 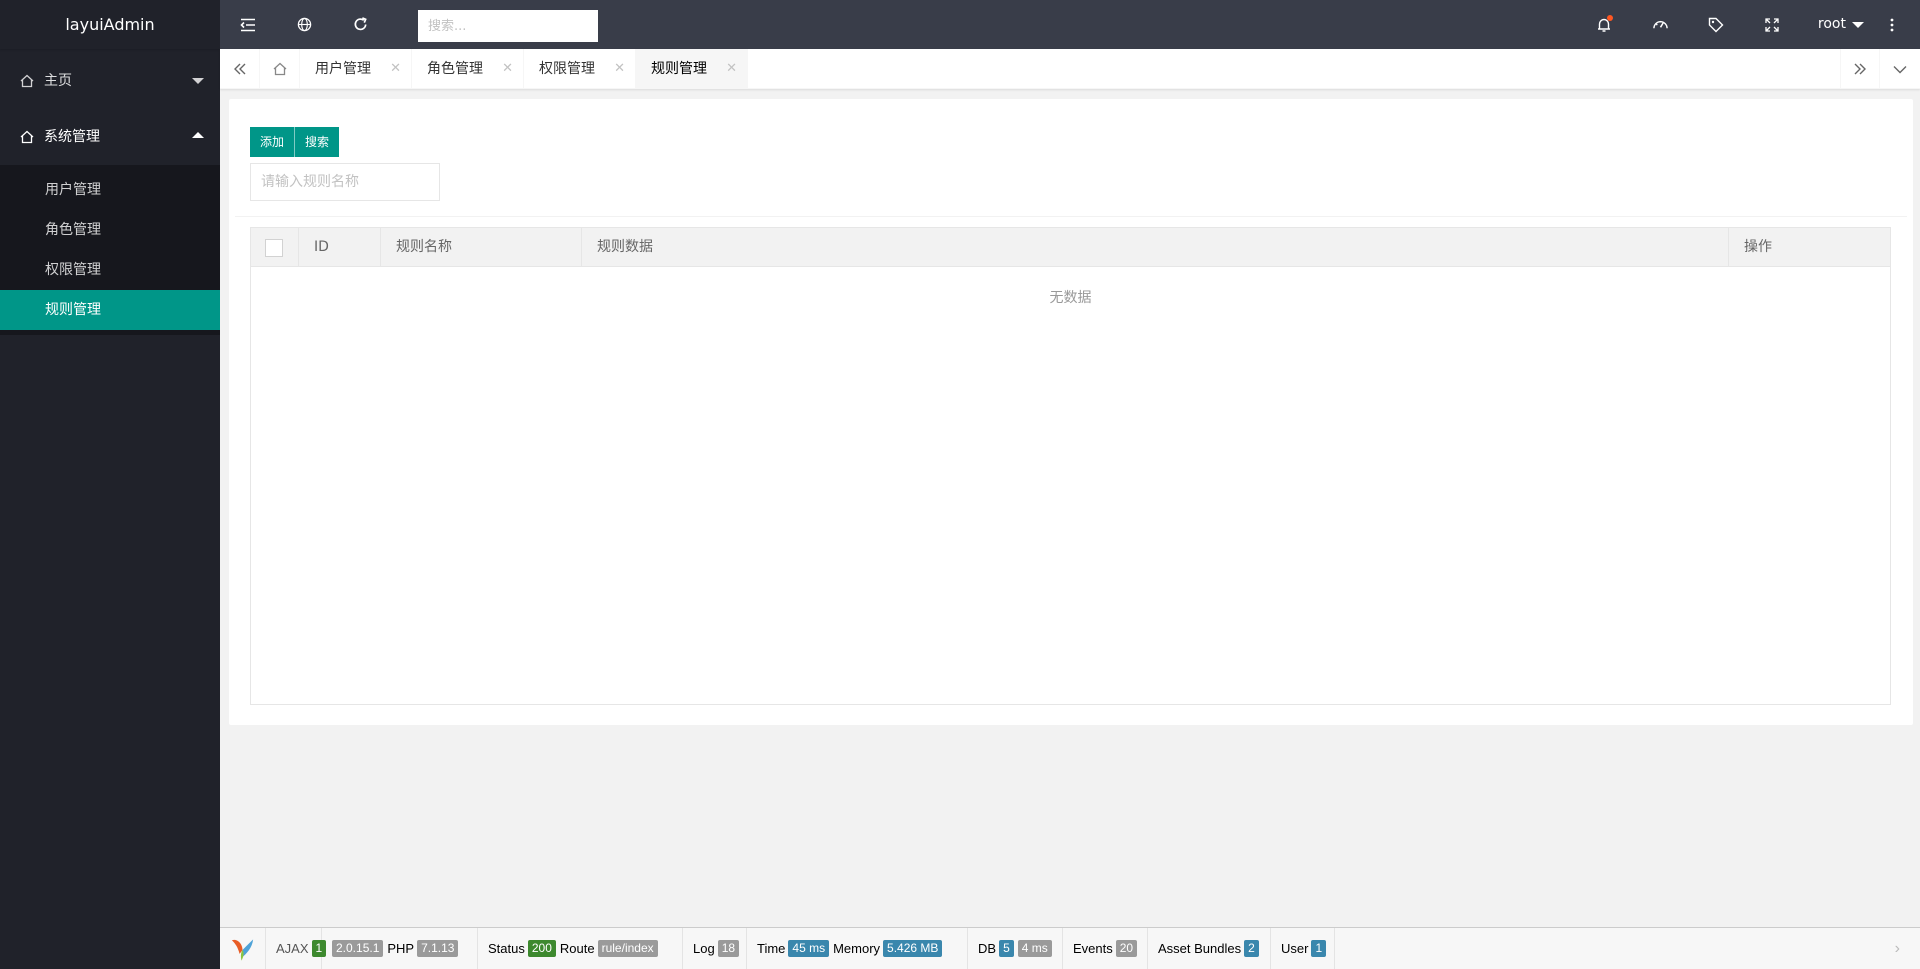 What do you see at coordinates (110, 270) in the screenshot?
I see `sidebar-item-permissions: 权限管理` at bounding box center [110, 270].